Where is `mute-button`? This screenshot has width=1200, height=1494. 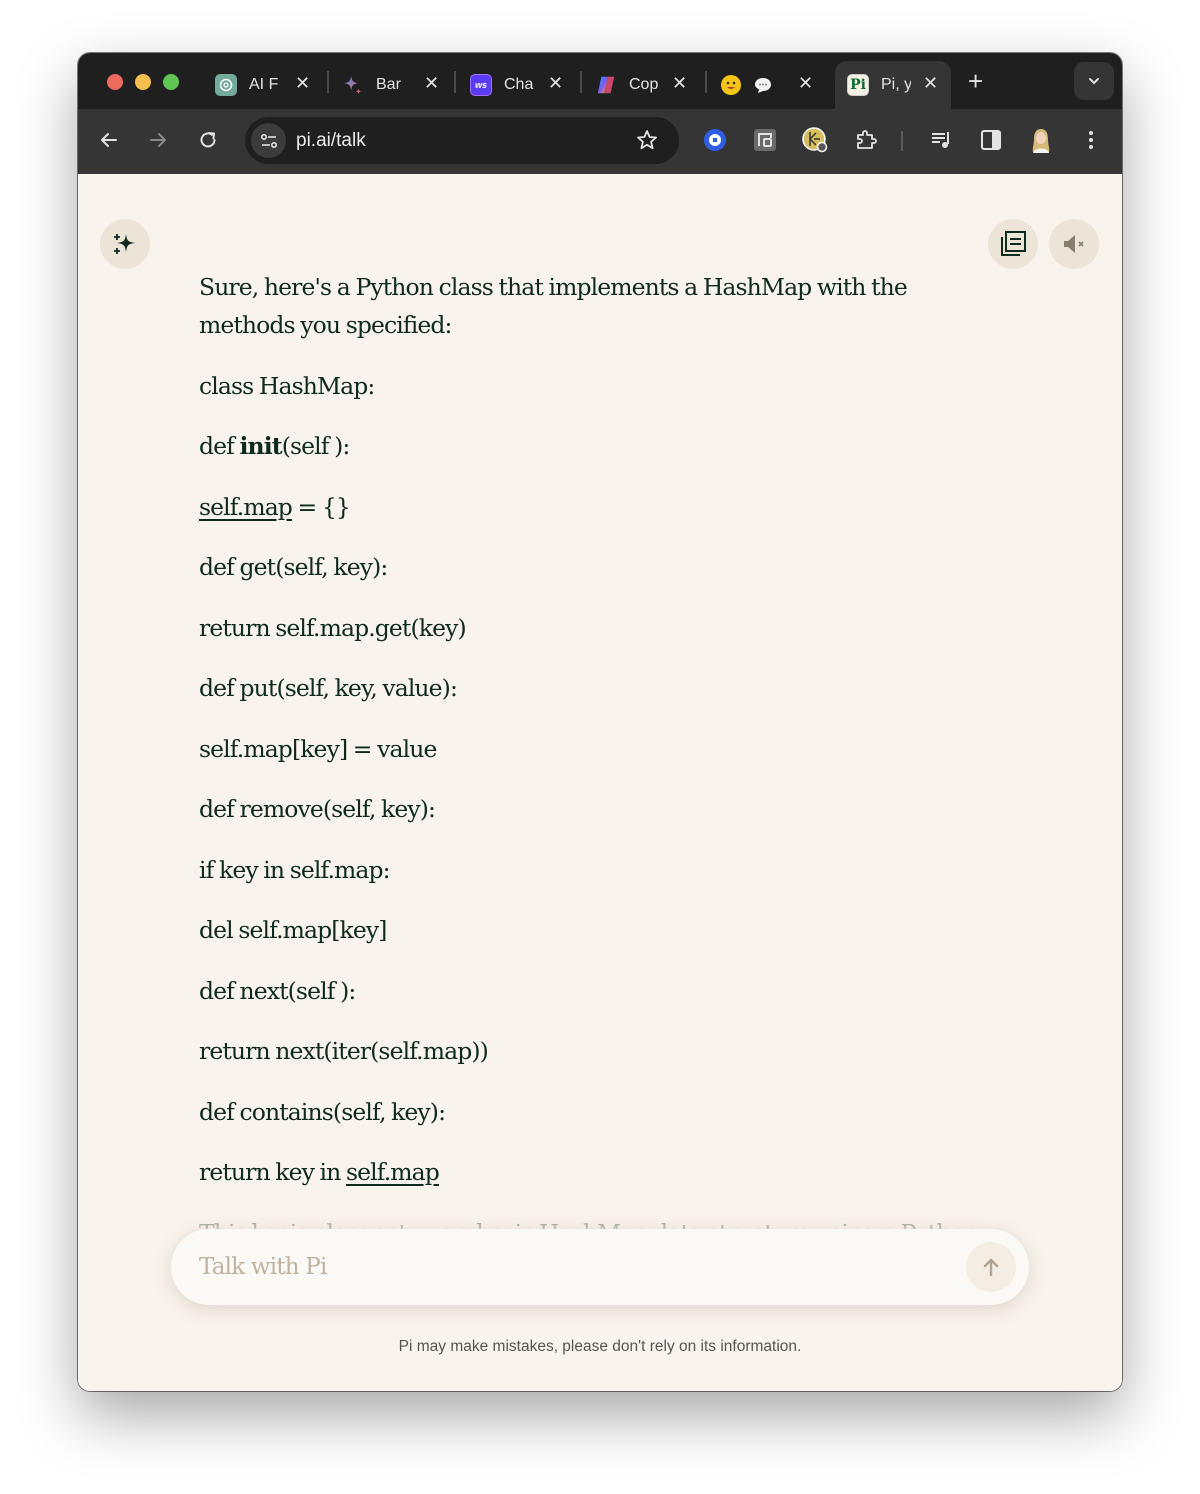 mute-button is located at coordinates (1074, 244).